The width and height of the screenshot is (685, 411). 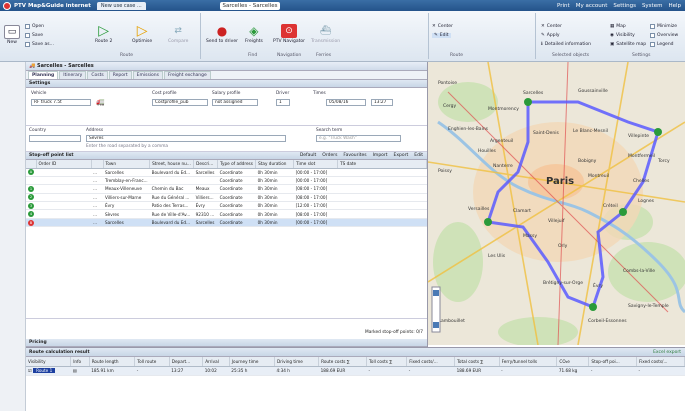 What do you see at coordinates (274, 214) in the screenshot?
I see `stay-cell: 0h 30min` at bounding box center [274, 214].